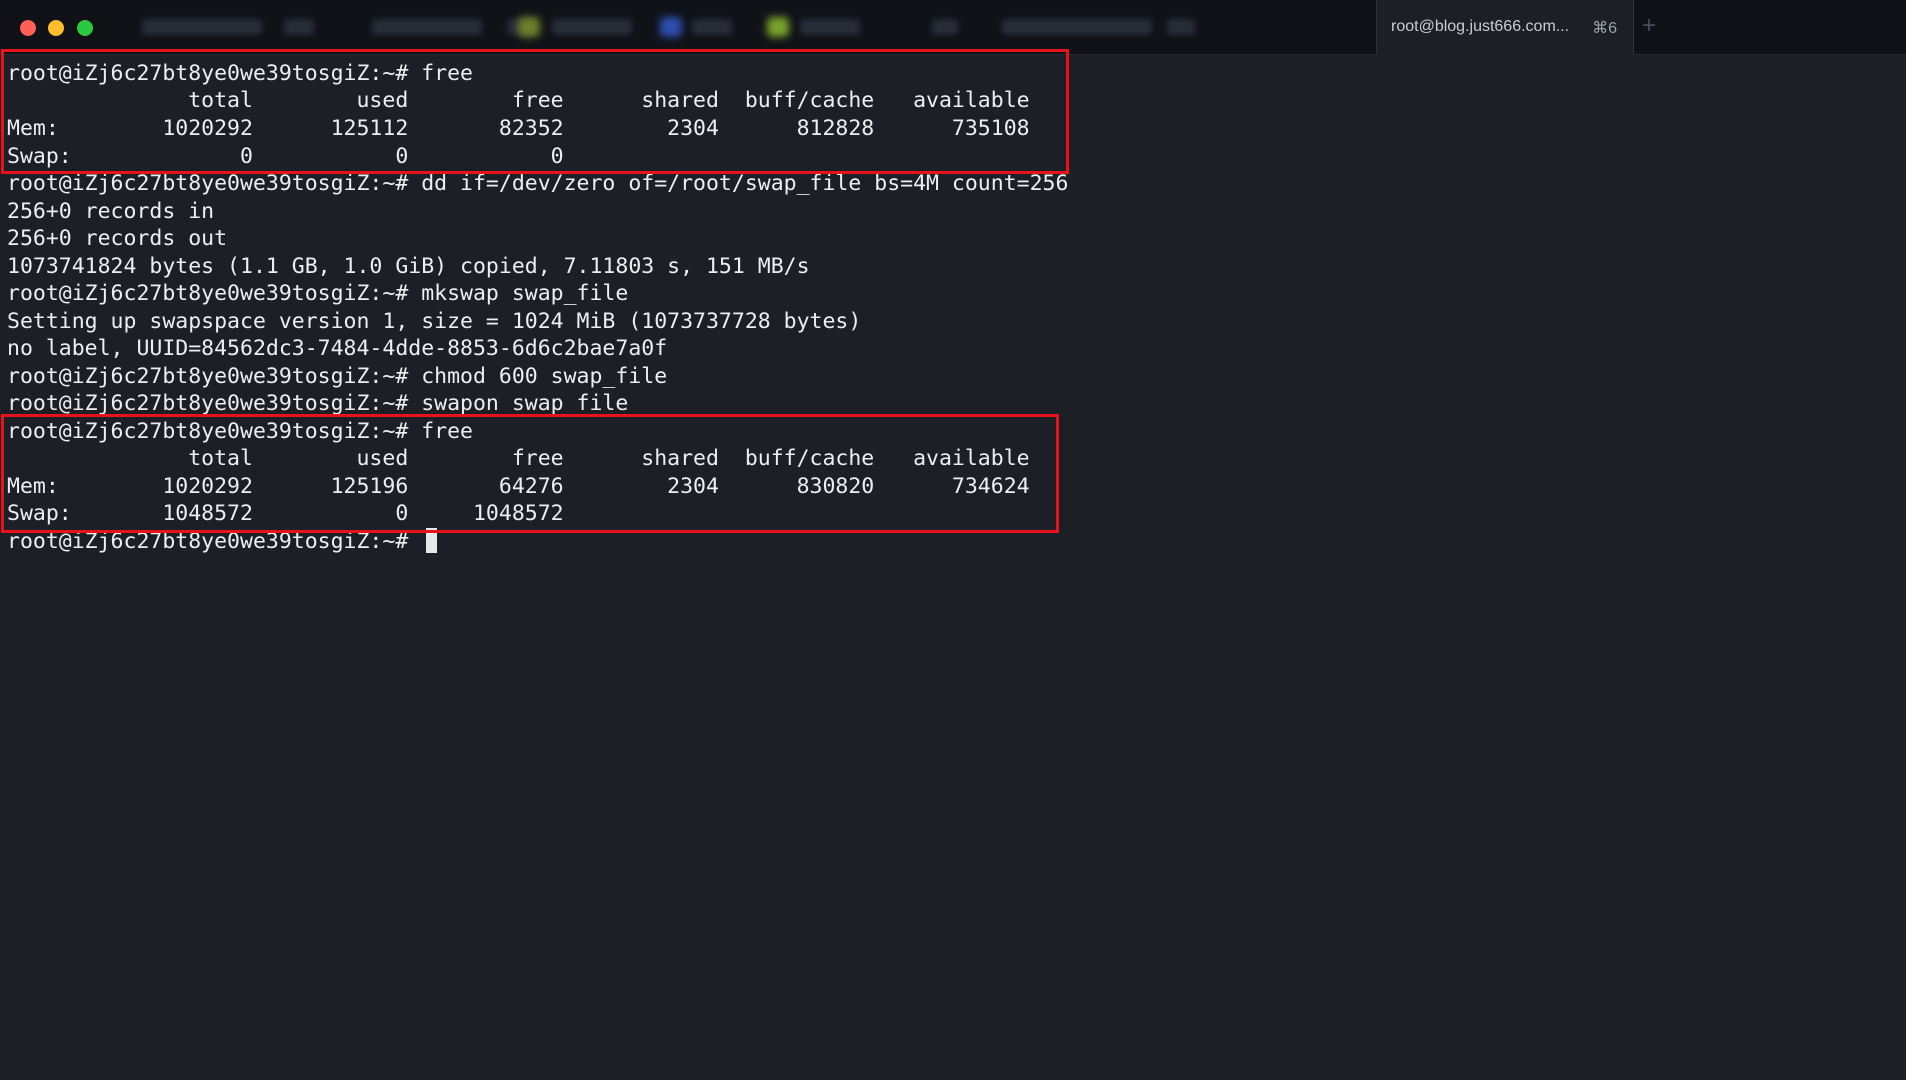  Describe the element at coordinates (117, 238) in the screenshot. I see `terminal-line: 256+0 records out` at that location.